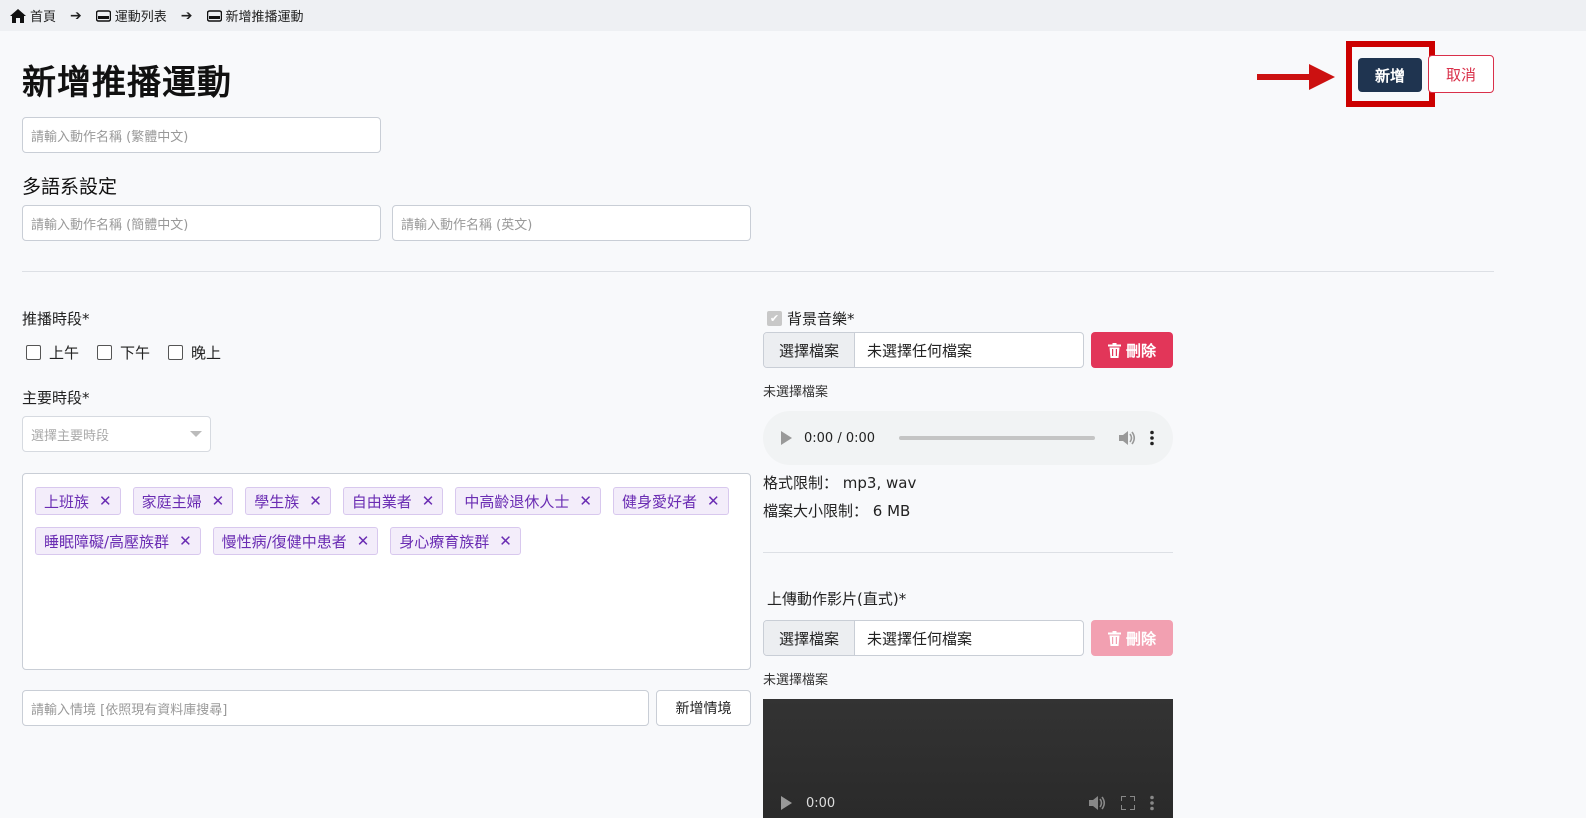  I want to click on video-delete-button: 刪除, so click(1132, 638).